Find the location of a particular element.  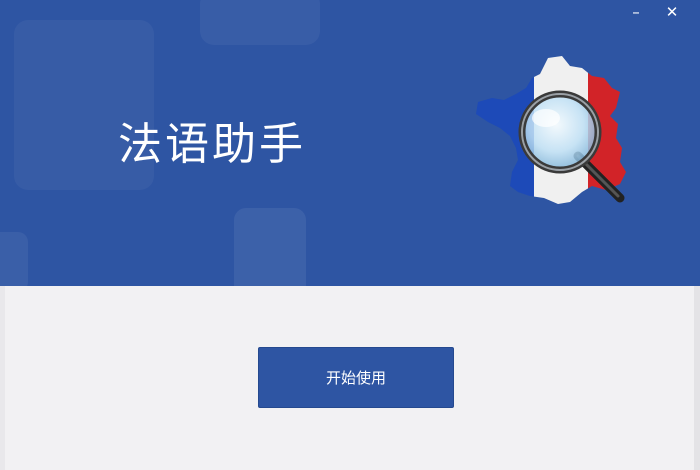

france-map-magnifier-icon is located at coordinates (551, 130).